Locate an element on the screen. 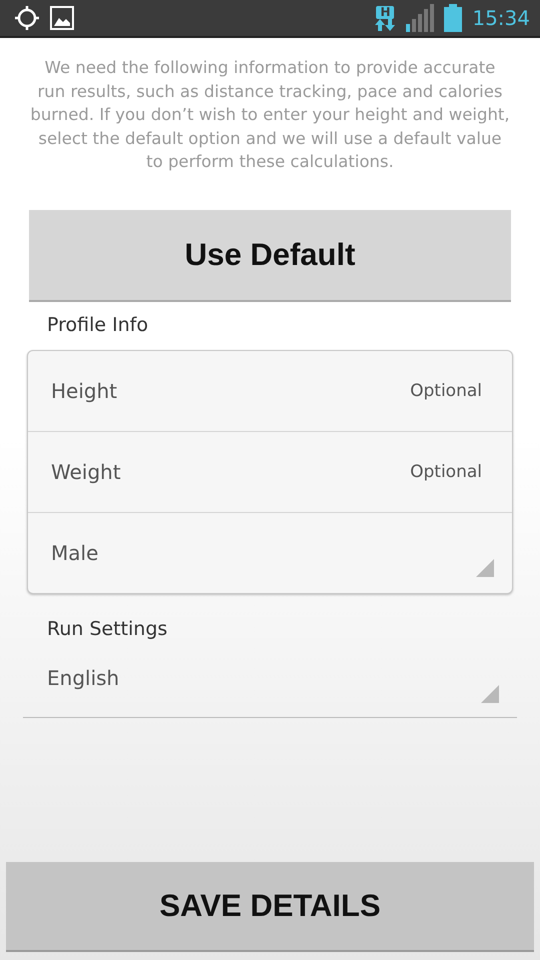  clock-time: 15:34 is located at coordinates (501, 18).